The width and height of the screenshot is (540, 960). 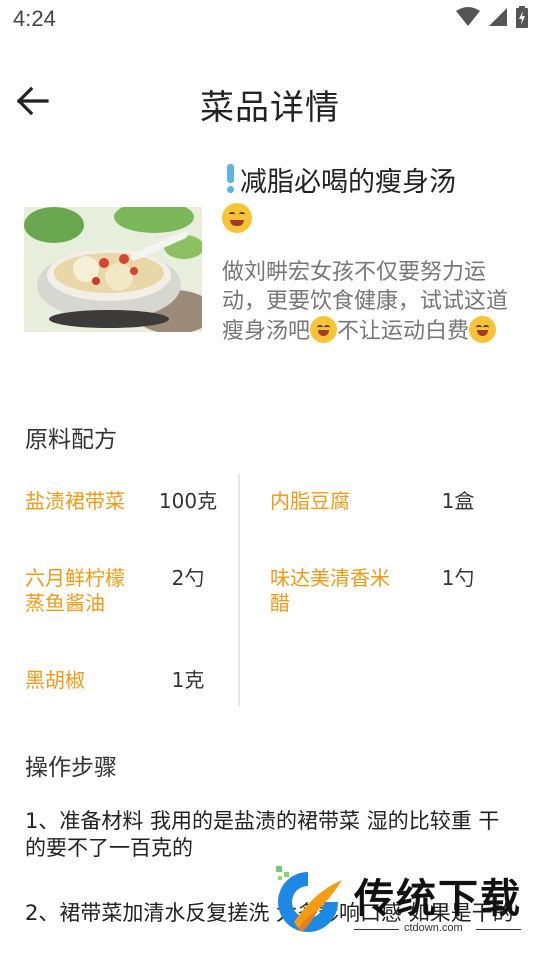 What do you see at coordinates (34, 18) in the screenshot?
I see `status-time: 4:24` at bounding box center [34, 18].